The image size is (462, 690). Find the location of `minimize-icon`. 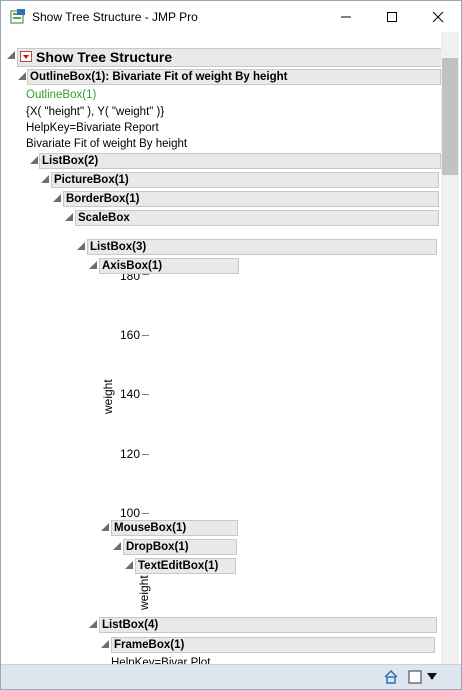

minimize-icon is located at coordinates (346, 16).